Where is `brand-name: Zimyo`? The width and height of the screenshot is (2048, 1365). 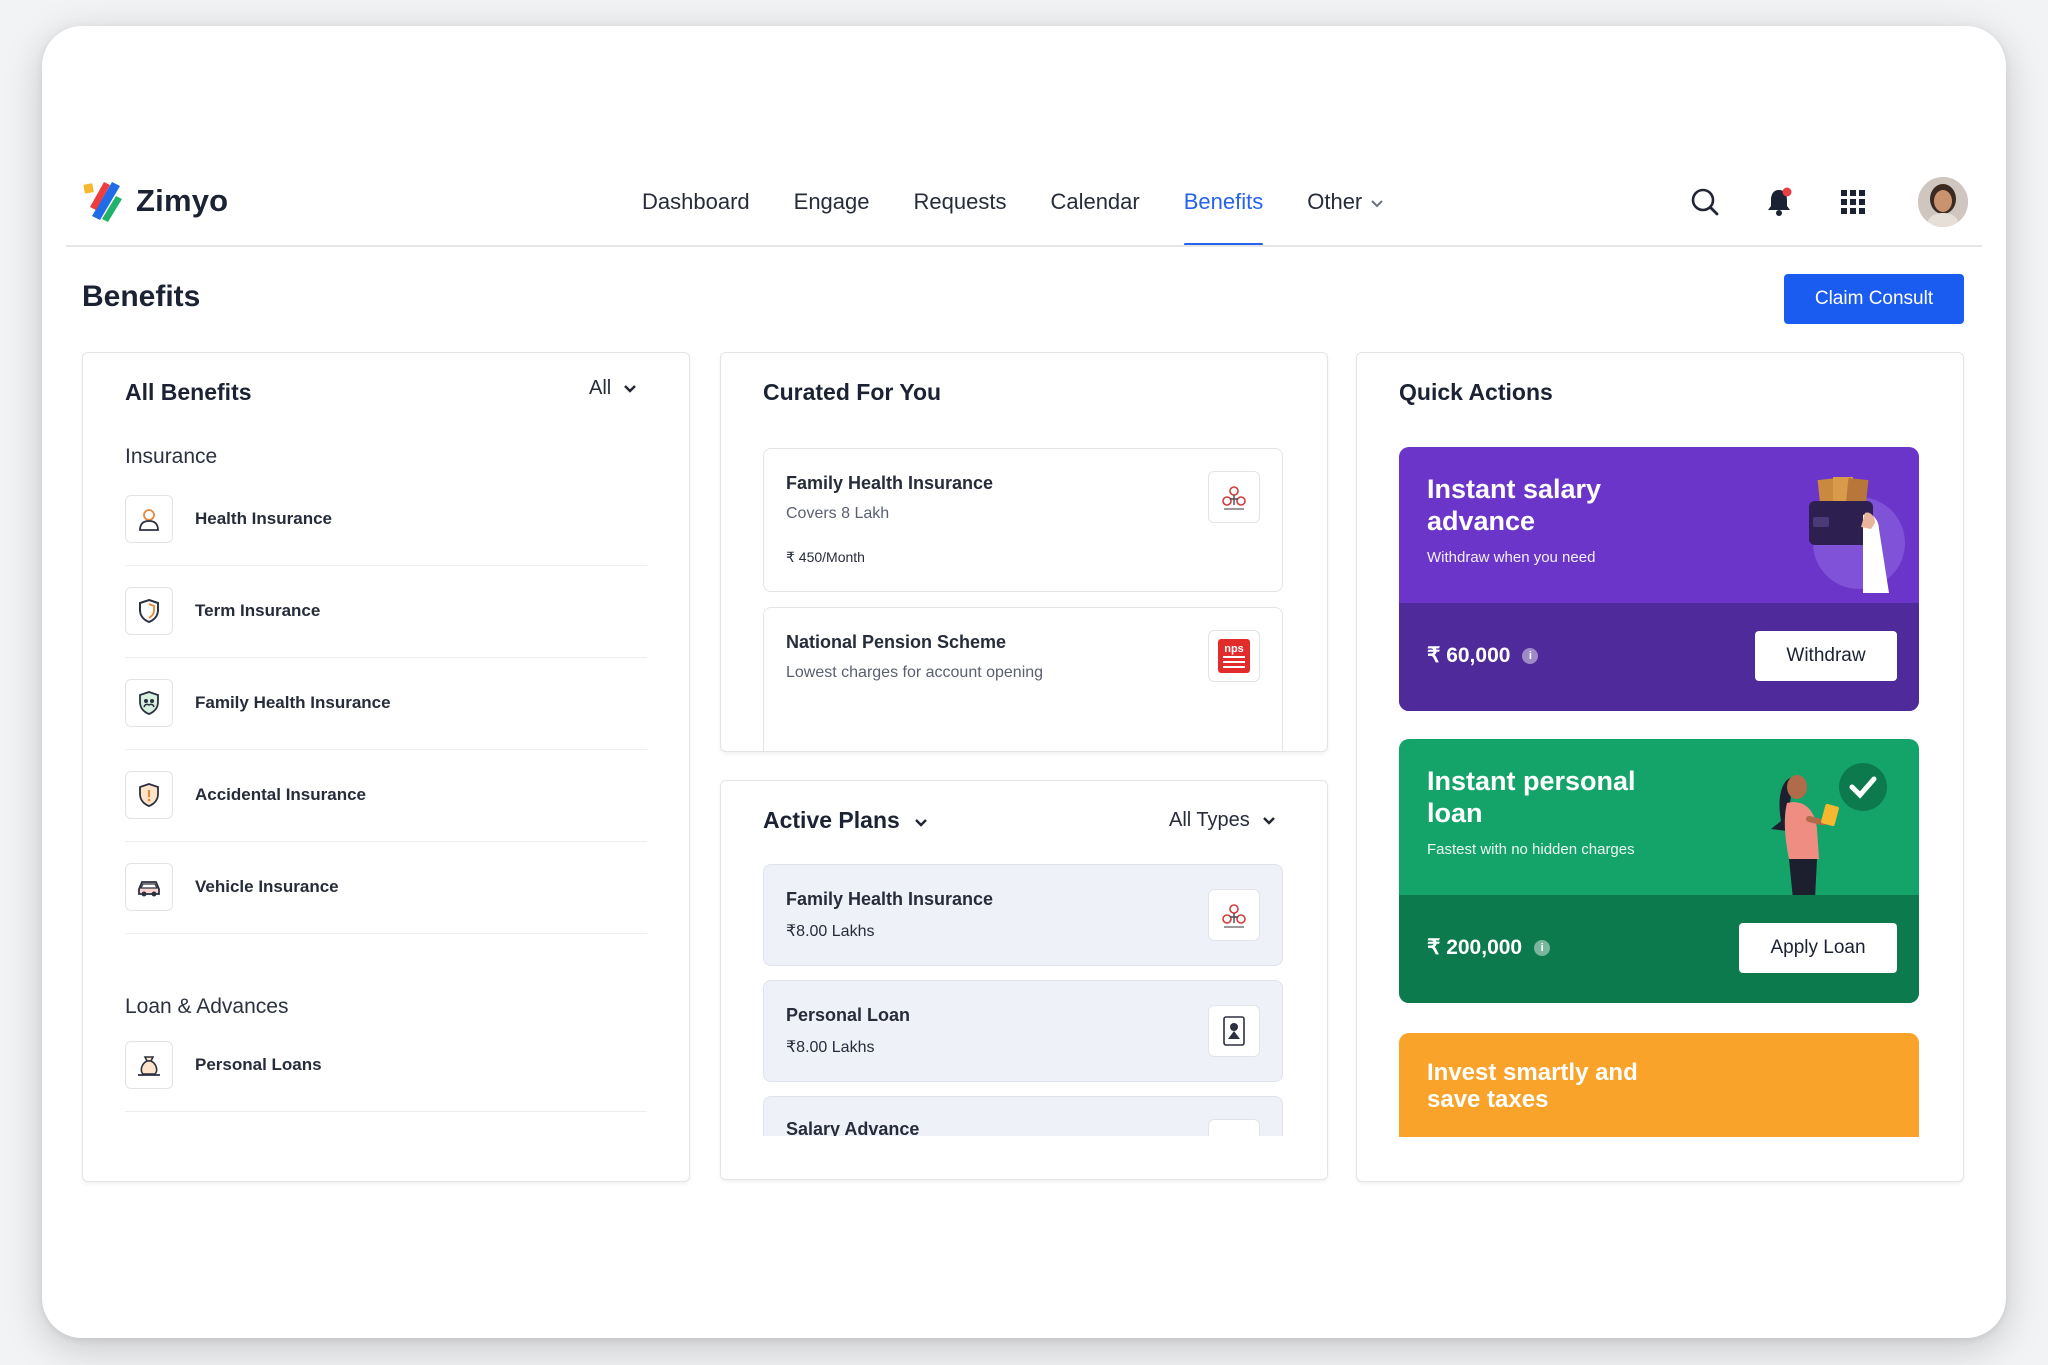 brand-name: Zimyo is located at coordinates (182, 200).